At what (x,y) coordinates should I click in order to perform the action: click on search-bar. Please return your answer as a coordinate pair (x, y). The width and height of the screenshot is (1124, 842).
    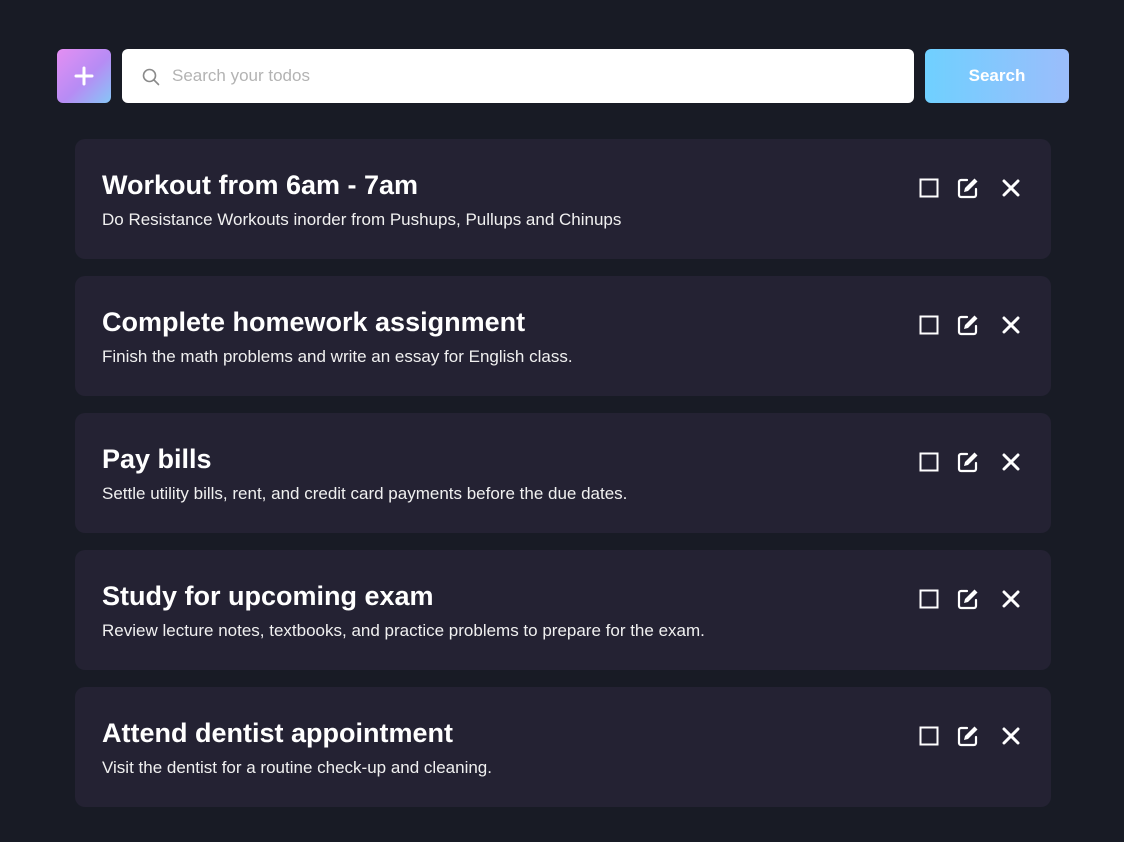
    Looking at the image, I should click on (518, 76).